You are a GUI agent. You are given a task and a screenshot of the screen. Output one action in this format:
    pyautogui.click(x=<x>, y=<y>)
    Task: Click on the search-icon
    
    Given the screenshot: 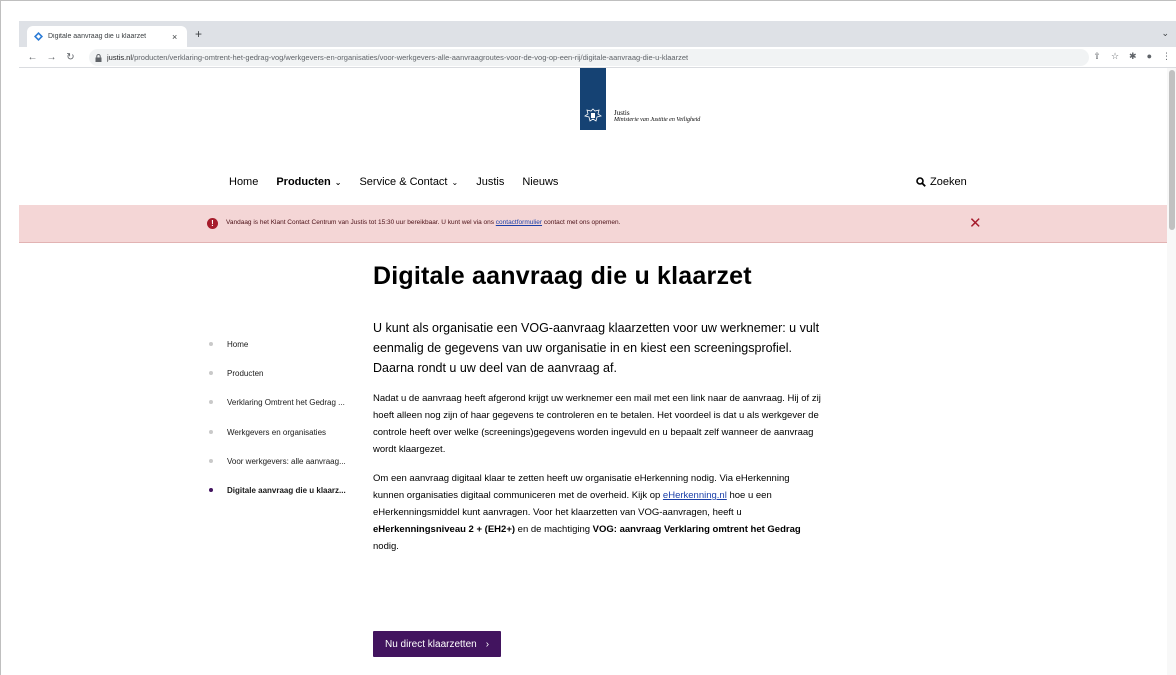 What is the action you would take?
    pyautogui.click(x=921, y=182)
    